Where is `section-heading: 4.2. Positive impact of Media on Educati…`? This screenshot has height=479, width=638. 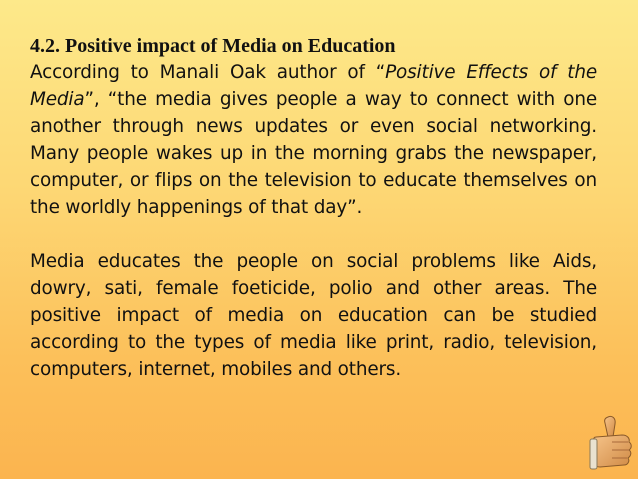
section-heading: 4.2. Positive impact of Media on Educati… is located at coordinates (213, 46).